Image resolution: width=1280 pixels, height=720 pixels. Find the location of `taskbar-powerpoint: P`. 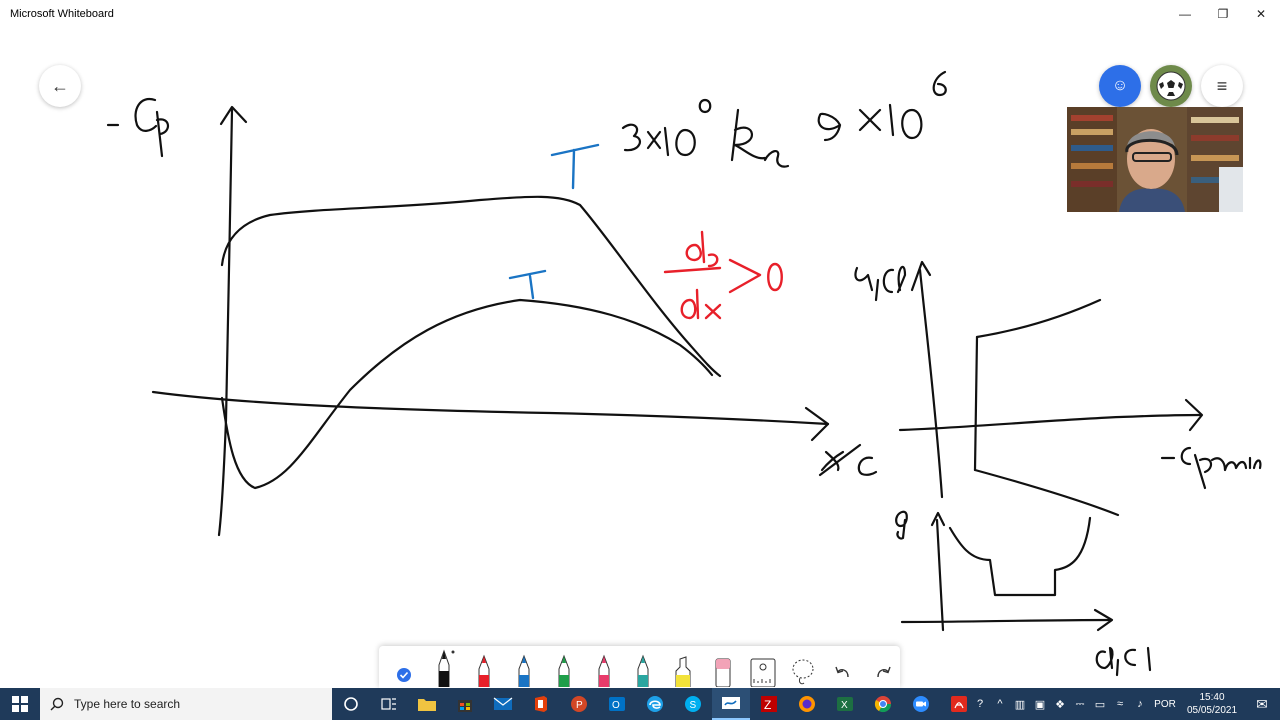

taskbar-powerpoint: P is located at coordinates (579, 704).